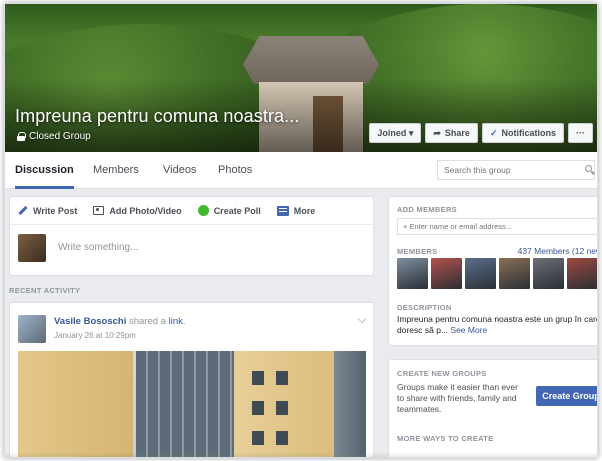 The height and width of the screenshot is (461, 602). I want to click on post-action-end: ., so click(184, 321).